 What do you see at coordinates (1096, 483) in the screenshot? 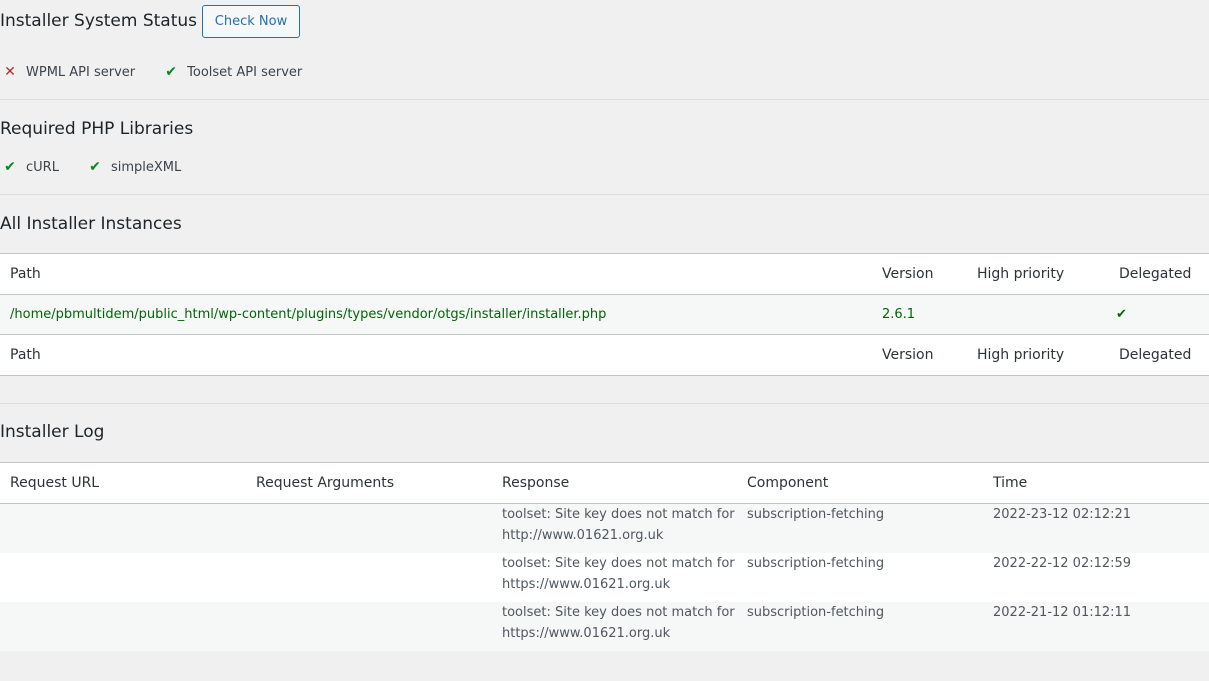
I see `column-time: Time` at bounding box center [1096, 483].